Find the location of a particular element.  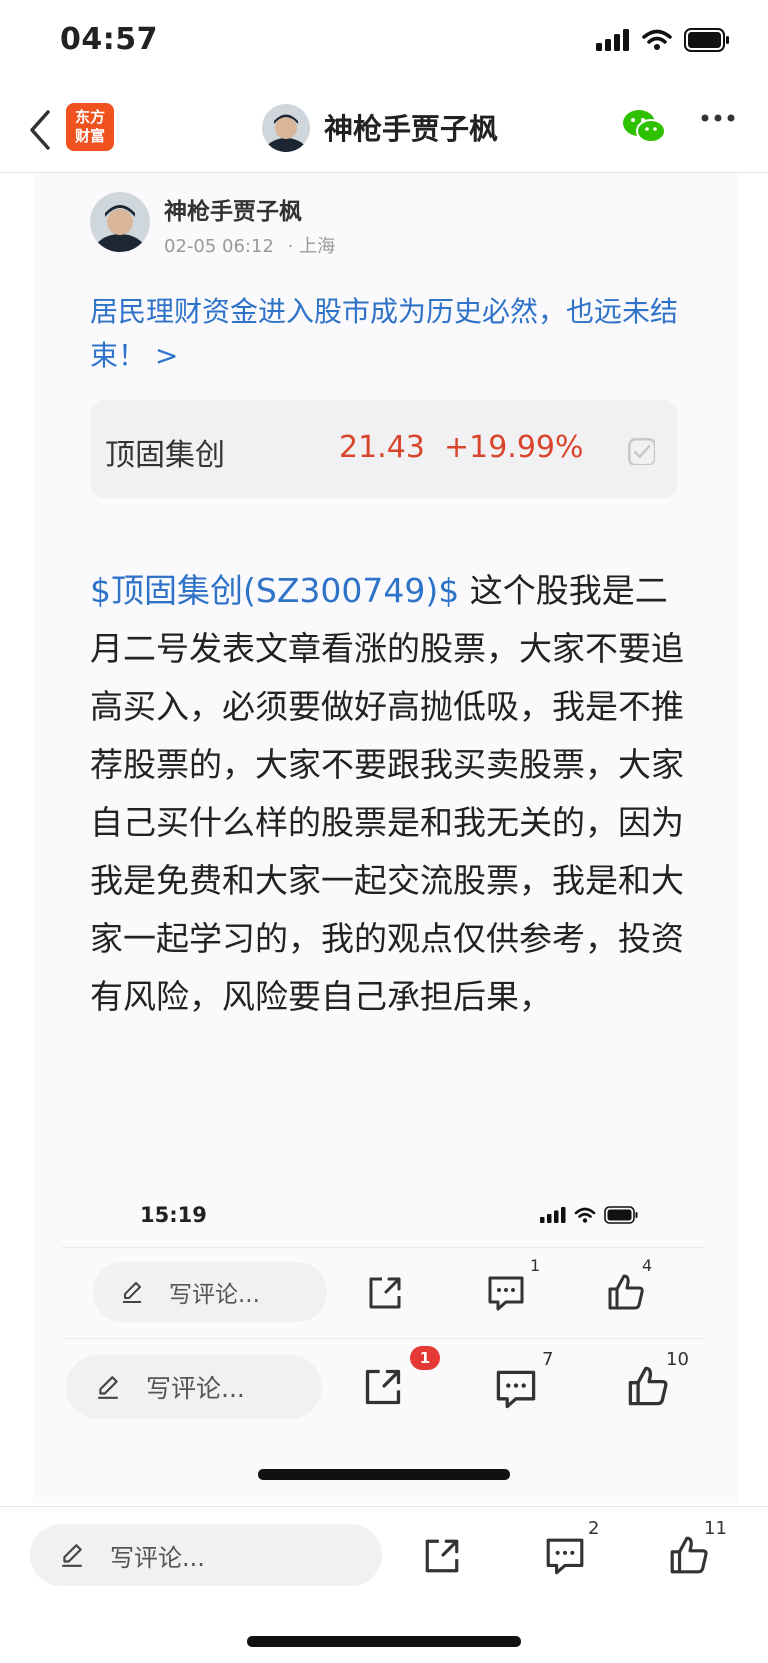

share-badge: 1 is located at coordinates (425, 1358).